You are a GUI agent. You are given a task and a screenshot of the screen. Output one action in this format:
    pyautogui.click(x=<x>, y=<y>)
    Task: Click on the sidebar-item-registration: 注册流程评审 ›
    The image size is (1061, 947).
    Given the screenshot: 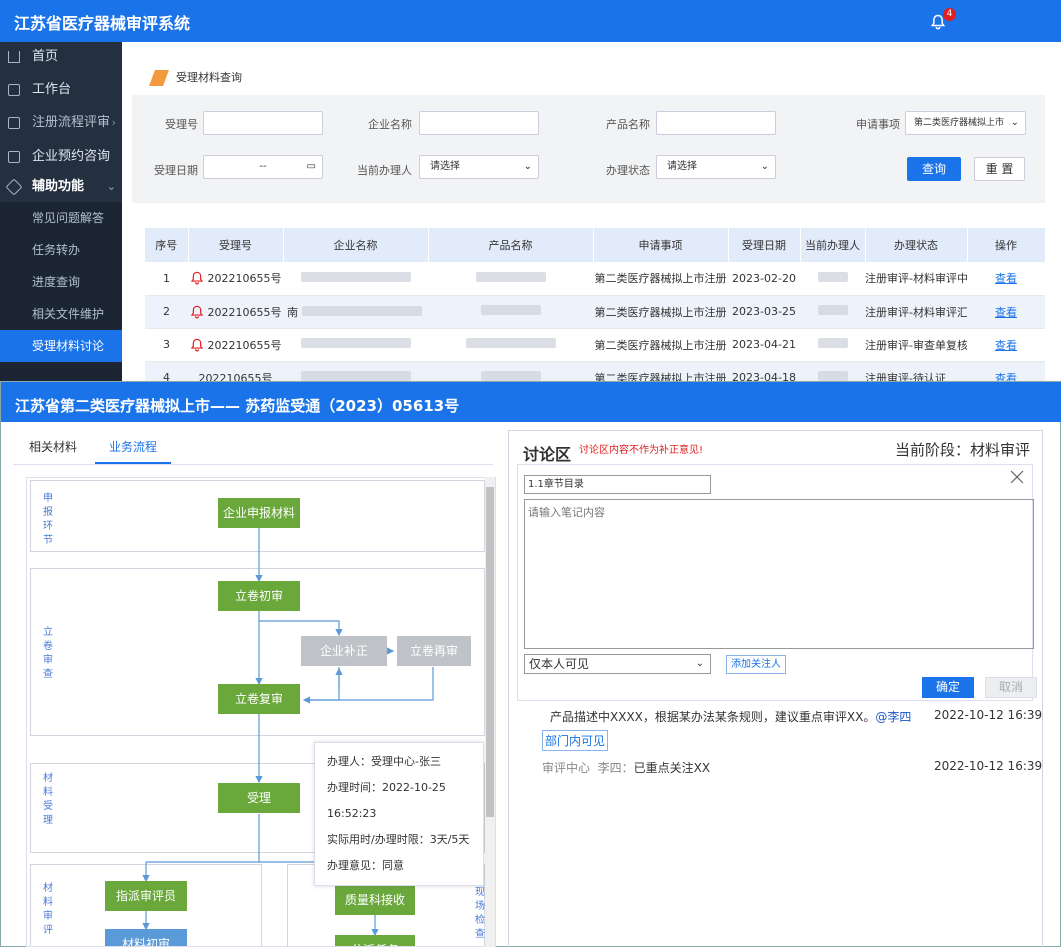 What is the action you would take?
    pyautogui.click(x=61, y=123)
    